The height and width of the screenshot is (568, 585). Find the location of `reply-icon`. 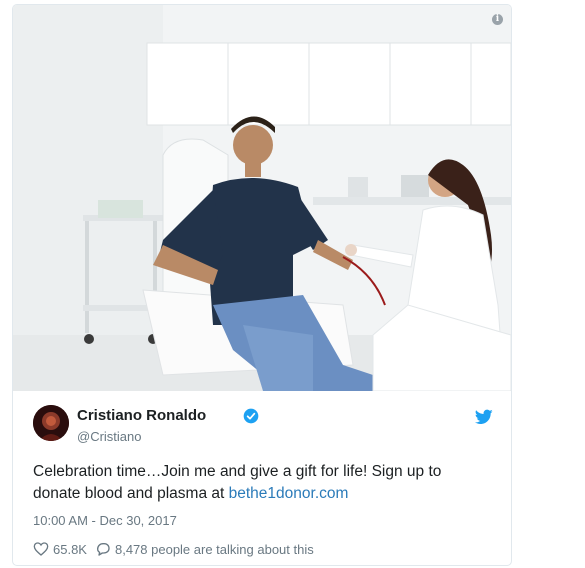

reply-icon is located at coordinates (103, 549).